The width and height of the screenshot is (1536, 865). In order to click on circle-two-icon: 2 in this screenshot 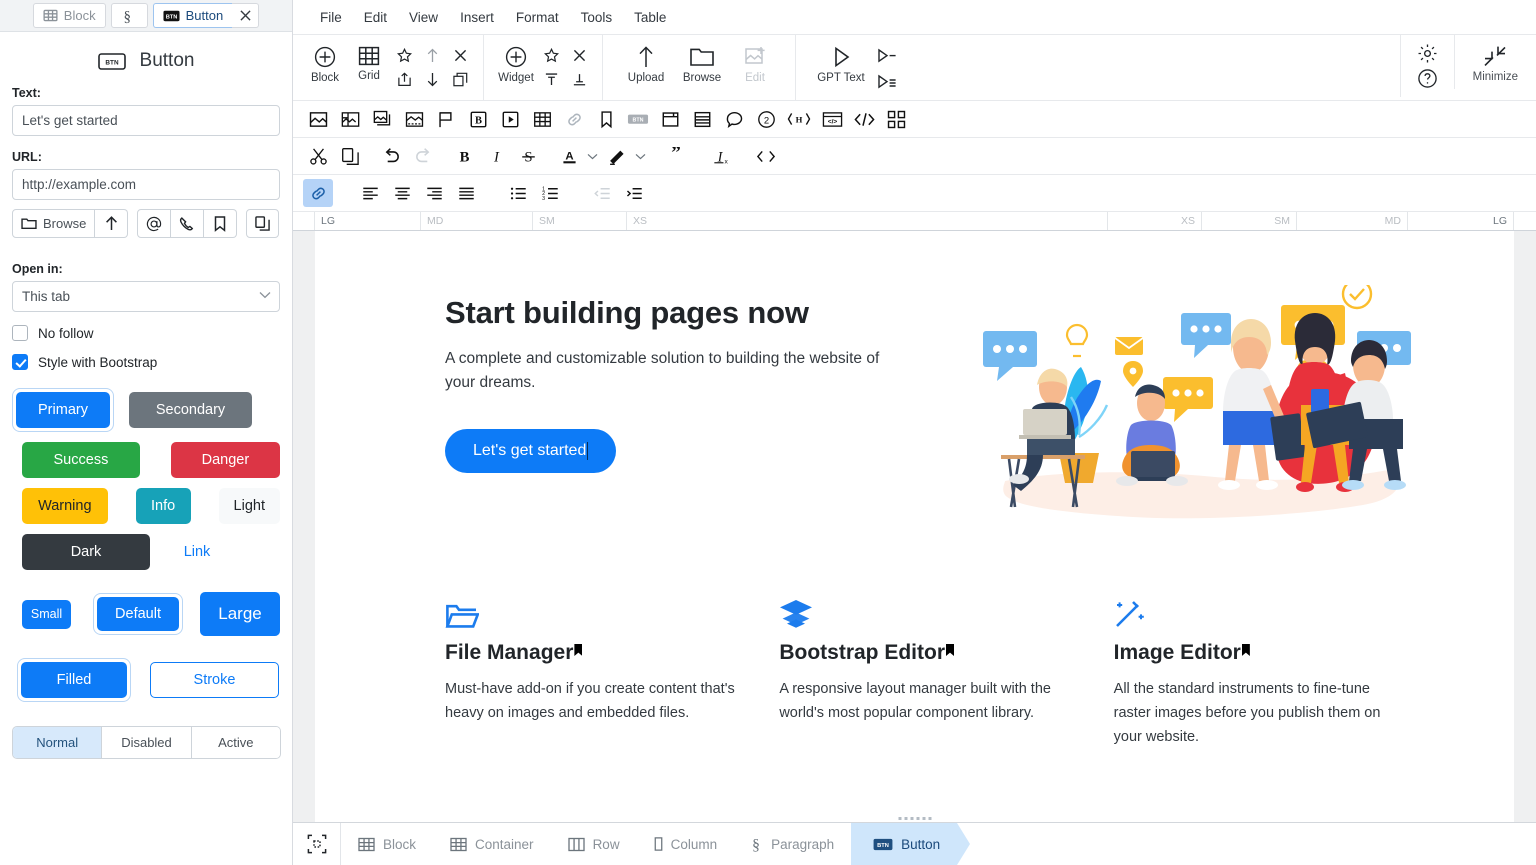, I will do `click(766, 119)`.